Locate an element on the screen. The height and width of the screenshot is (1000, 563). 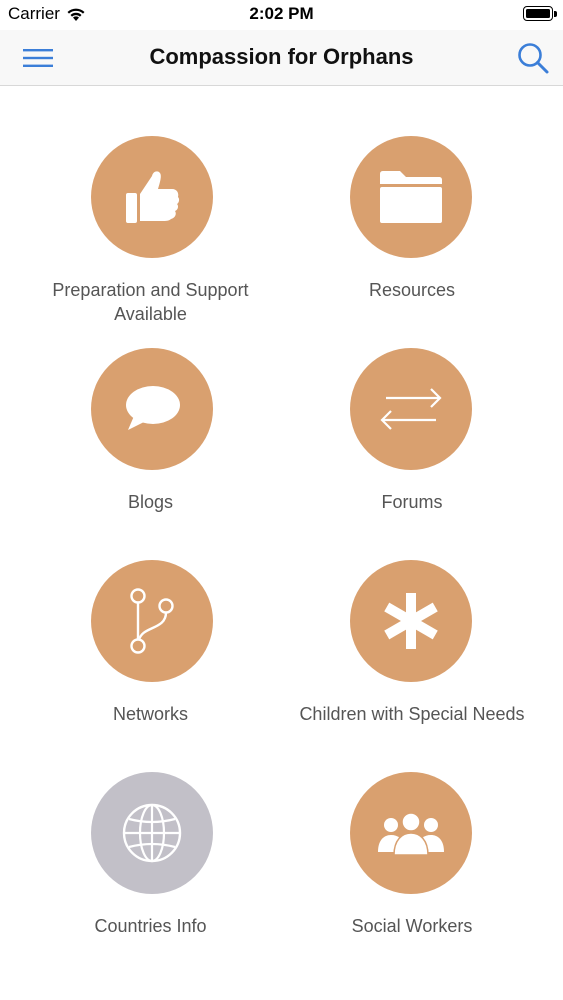
folder-icon is located at coordinates (411, 197).